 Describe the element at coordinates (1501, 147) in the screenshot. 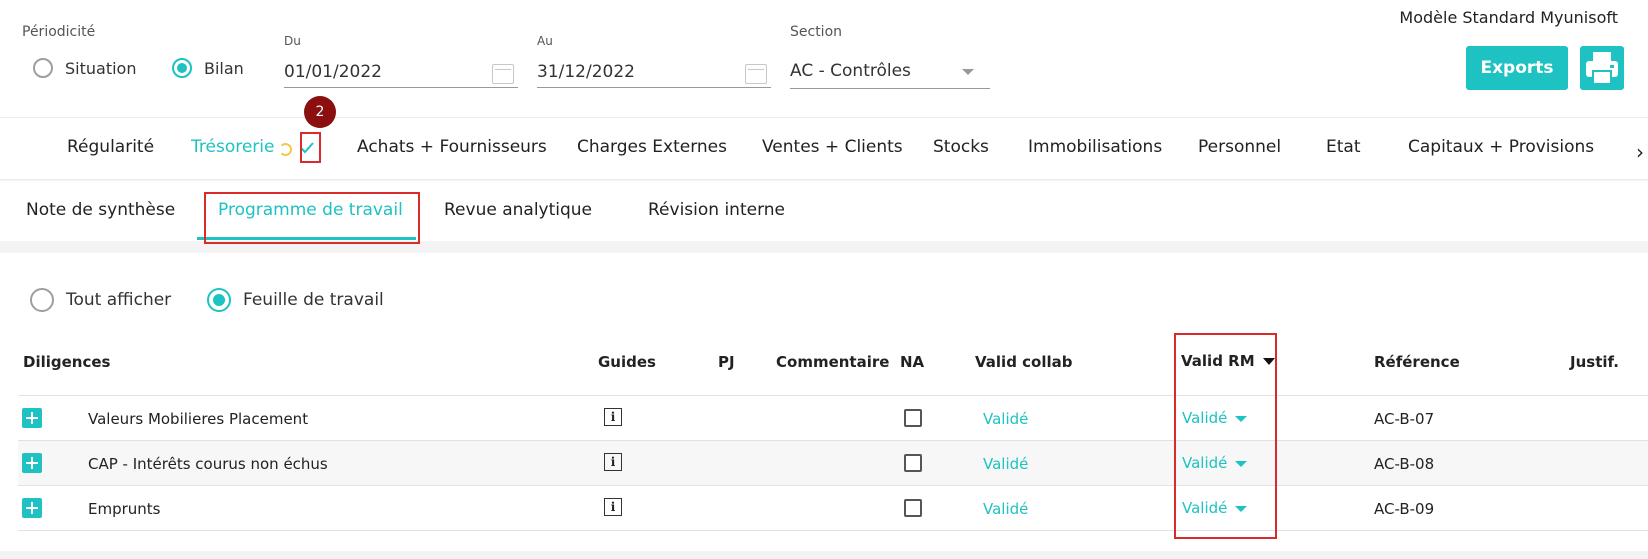

I see `tab-capitaux-provisions: Capitaux + Provisions` at that location.